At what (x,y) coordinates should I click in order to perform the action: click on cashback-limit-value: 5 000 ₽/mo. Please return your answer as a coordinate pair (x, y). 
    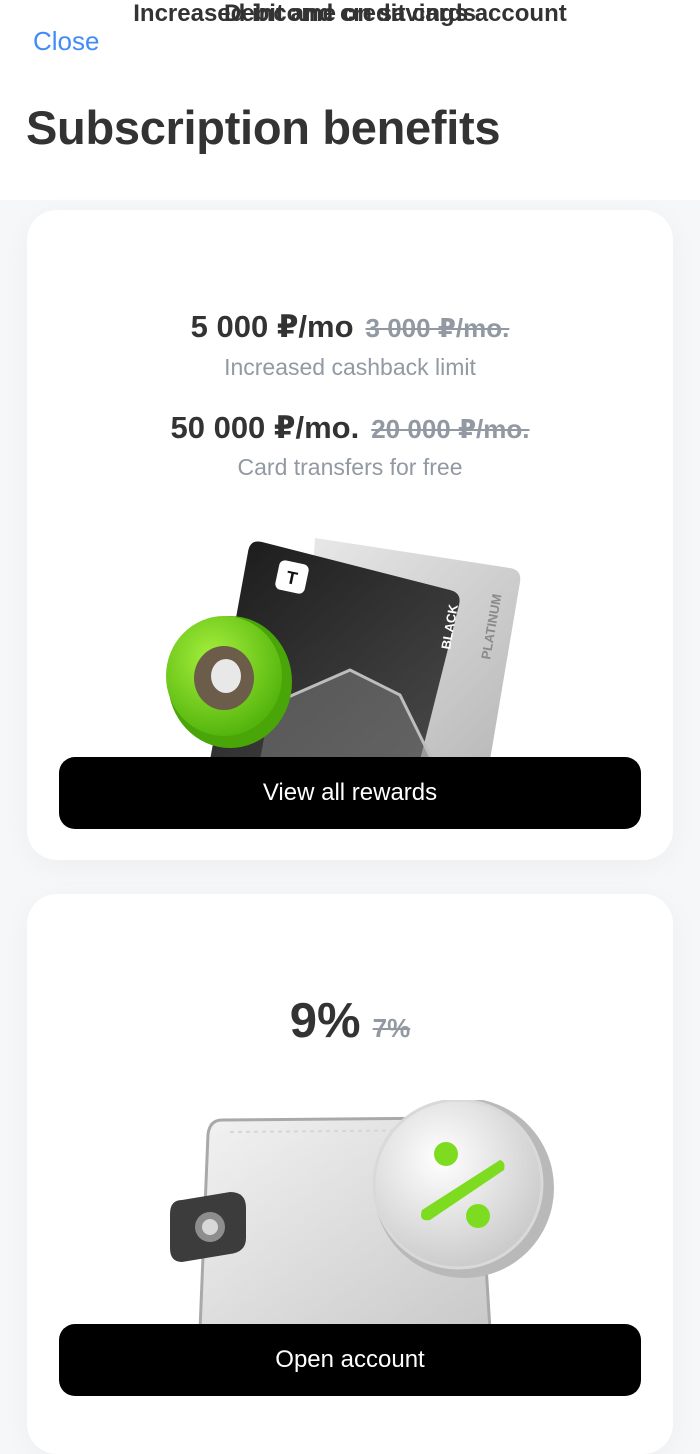
    Looking at the image, I should click on (272, 326).